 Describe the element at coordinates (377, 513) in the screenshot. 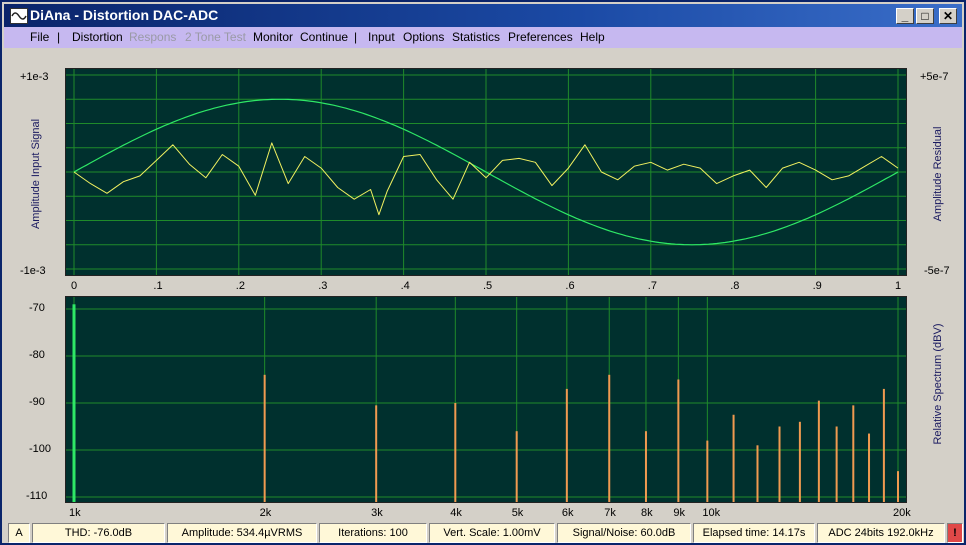

I see `spectrum-x-tick-label: 3k` at that location.